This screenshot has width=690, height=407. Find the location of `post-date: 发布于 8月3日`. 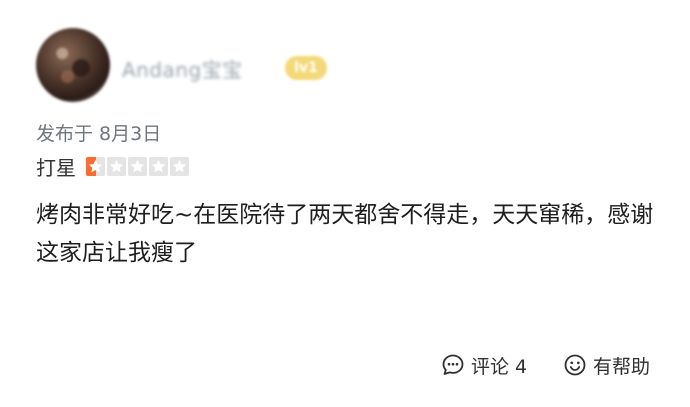

post-date: 发布于 8月3日 is located at coordinates (99, 134).